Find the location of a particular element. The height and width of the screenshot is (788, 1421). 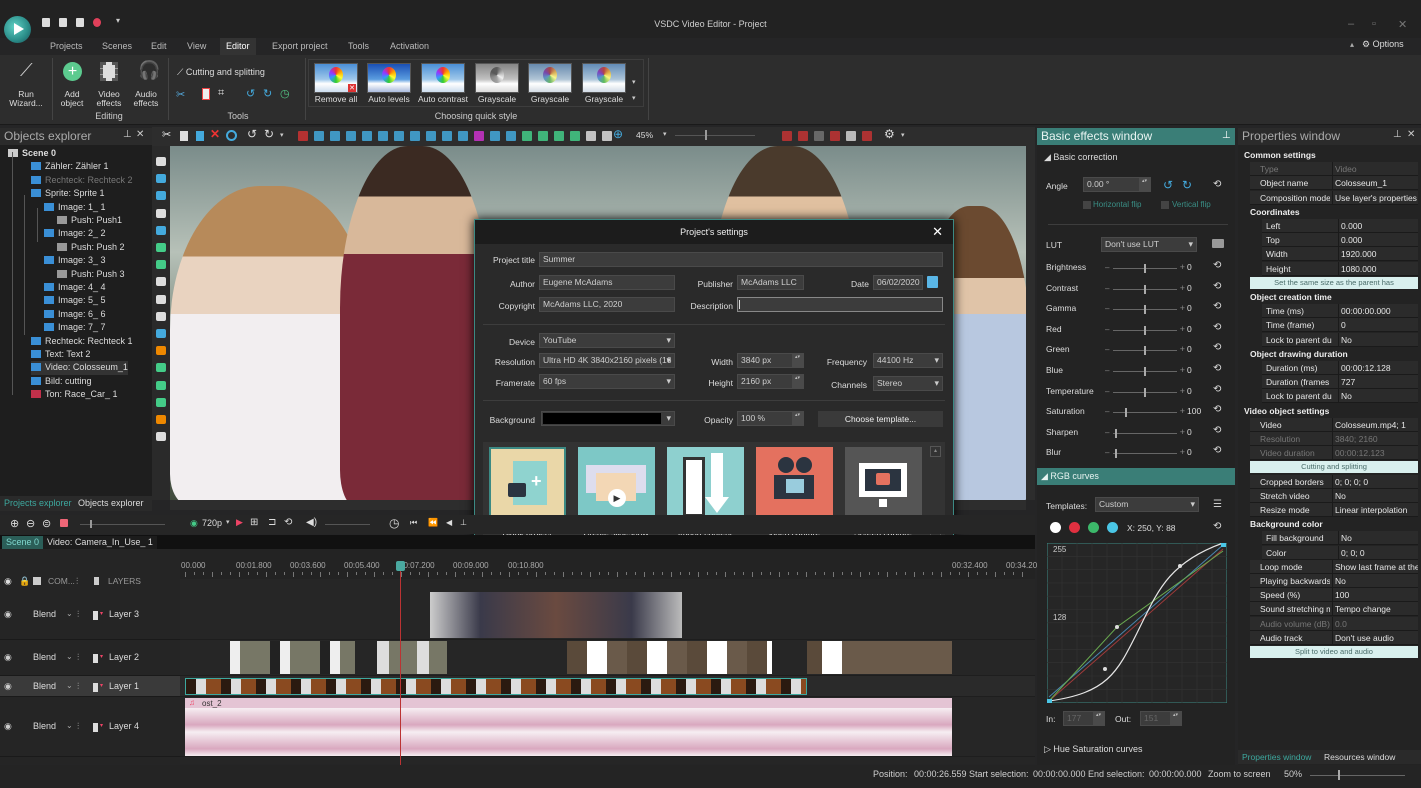

marker-icon: ⊐ is located at coordinates (272, 522).